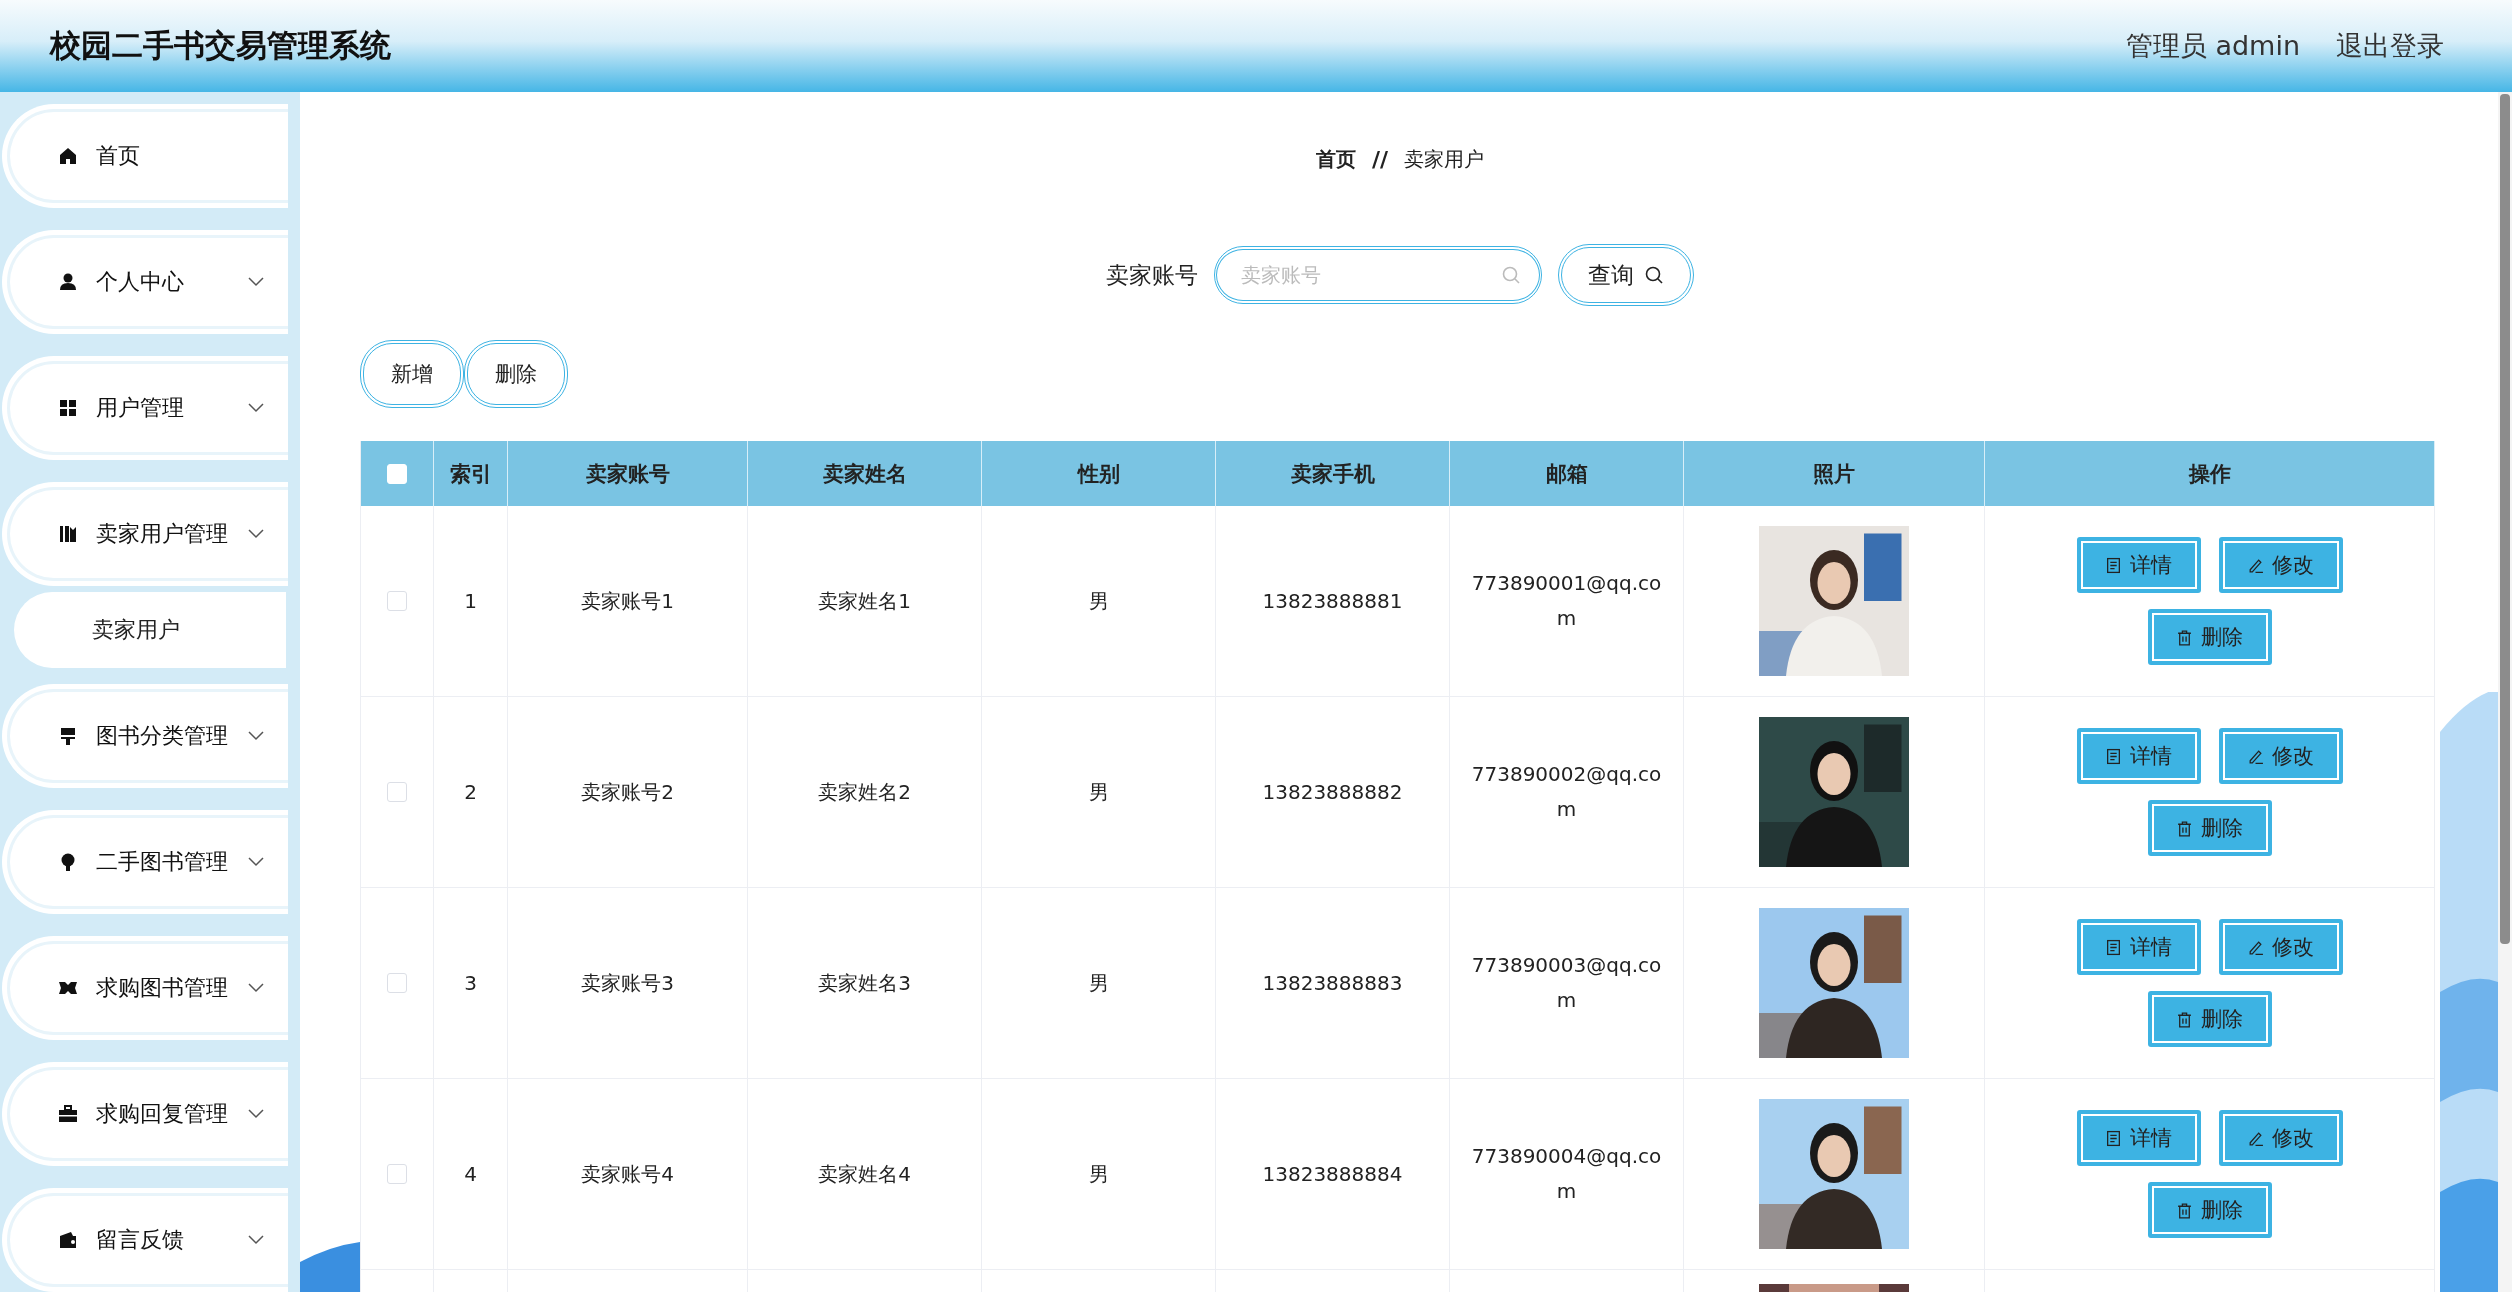 This screenshot has height=1292, width=2512. Describe the element at coordinates (2505, 692) in the screenshot. I see `scrollbar` at that location.